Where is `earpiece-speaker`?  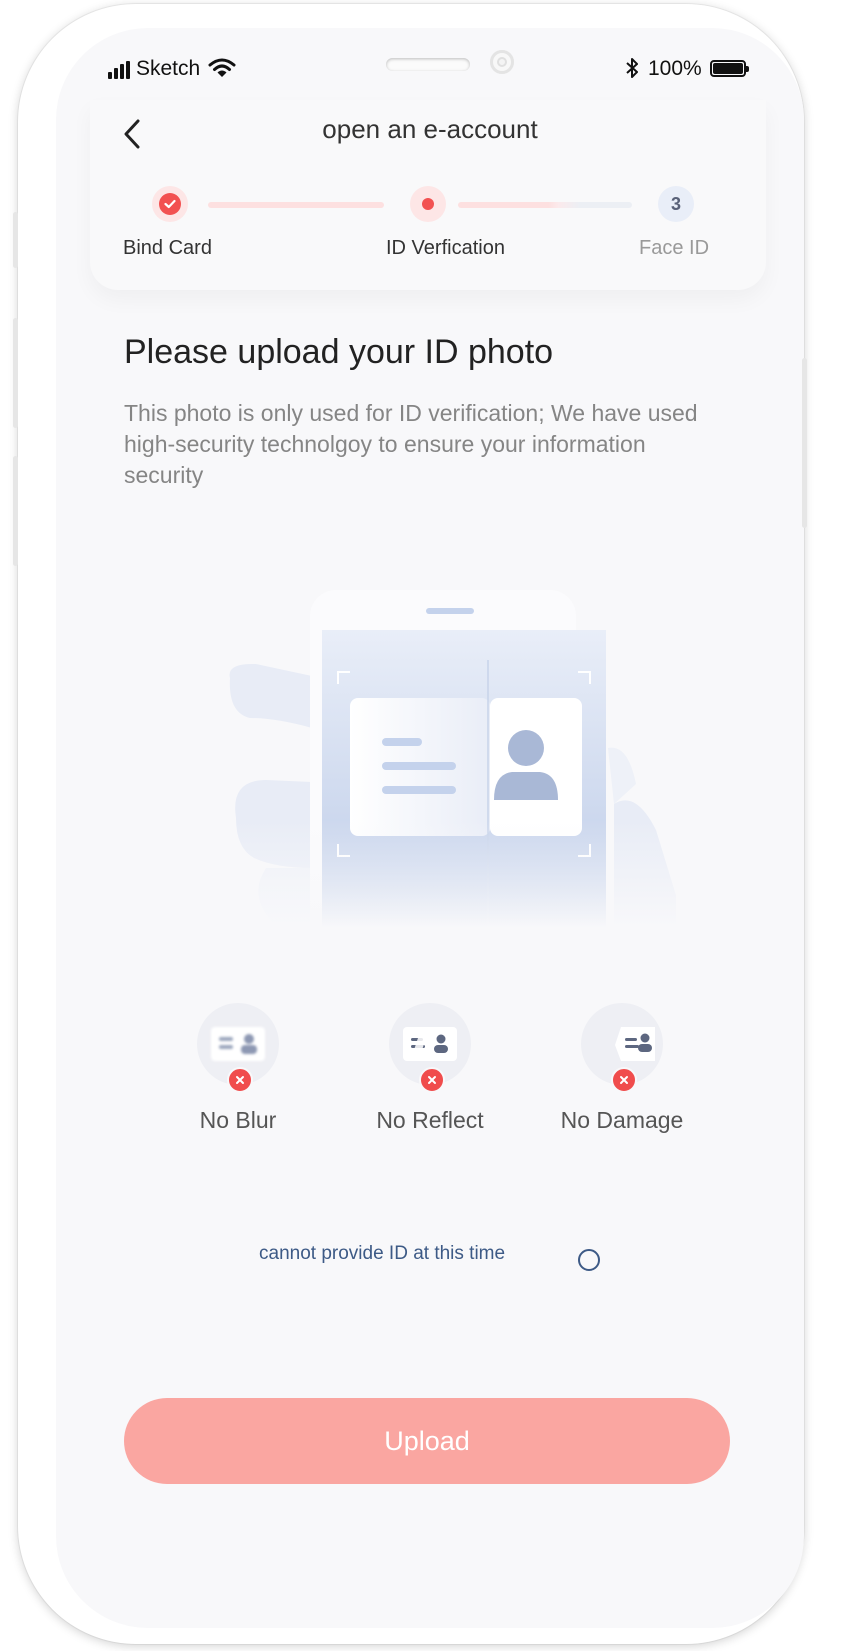
earpiece-speaker is located at coordinates (428, 64).